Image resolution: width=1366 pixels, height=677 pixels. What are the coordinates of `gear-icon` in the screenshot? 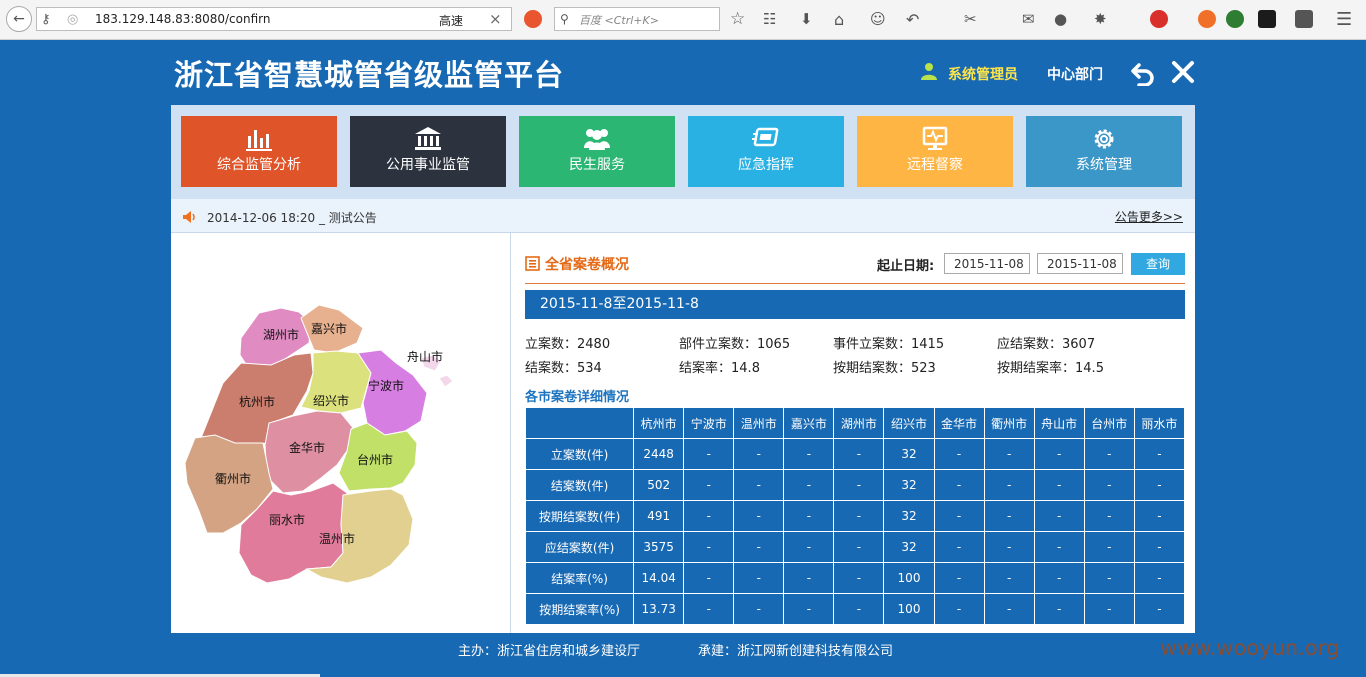 It's located at (1104, 139).